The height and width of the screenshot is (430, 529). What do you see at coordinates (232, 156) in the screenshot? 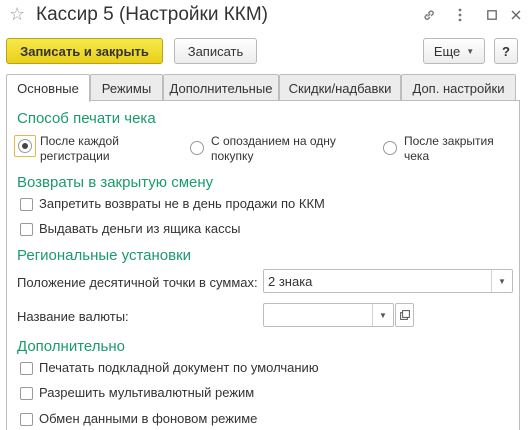
I see `radio-label-line2: покупку` at bounding box center [232, 156].